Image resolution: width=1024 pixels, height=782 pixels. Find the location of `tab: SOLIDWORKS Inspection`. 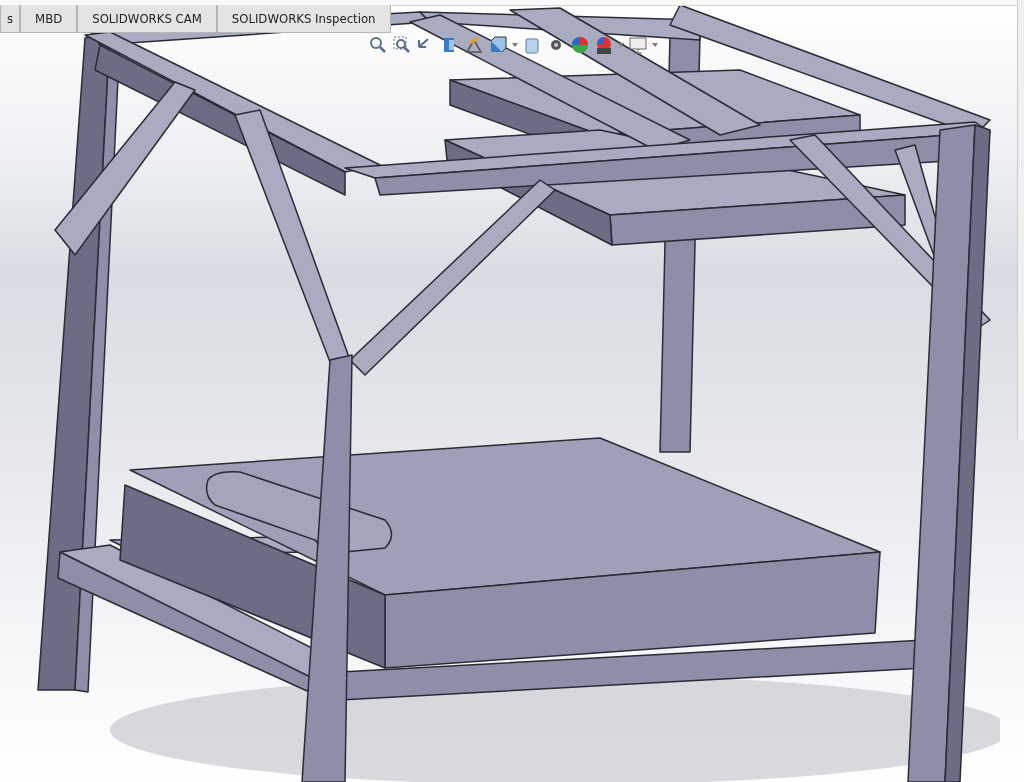

tab: SOLIDWORKS Inspection is located at coordinates (303, 19).